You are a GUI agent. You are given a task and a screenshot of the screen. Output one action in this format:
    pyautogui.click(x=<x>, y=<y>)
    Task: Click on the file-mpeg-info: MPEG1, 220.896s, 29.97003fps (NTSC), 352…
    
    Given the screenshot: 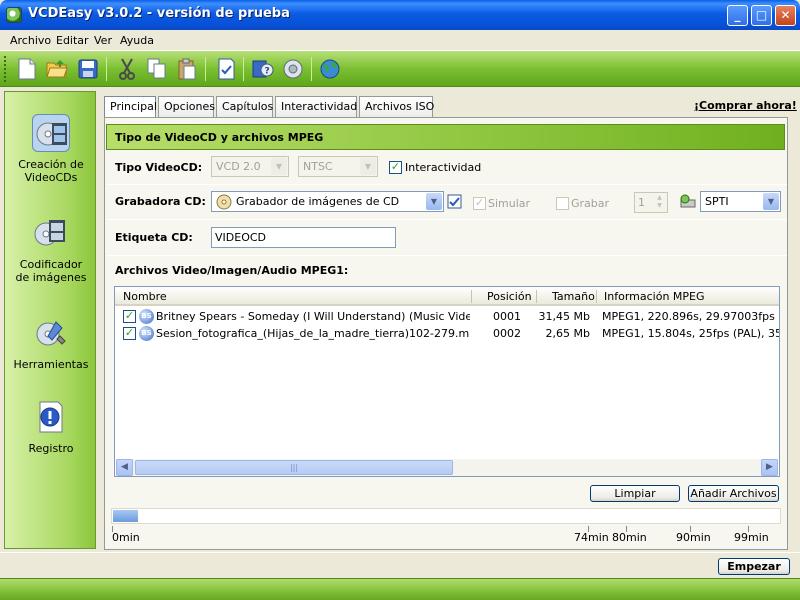 What is the action you would take?
    pyautogui.click(x=690, y=316)
    